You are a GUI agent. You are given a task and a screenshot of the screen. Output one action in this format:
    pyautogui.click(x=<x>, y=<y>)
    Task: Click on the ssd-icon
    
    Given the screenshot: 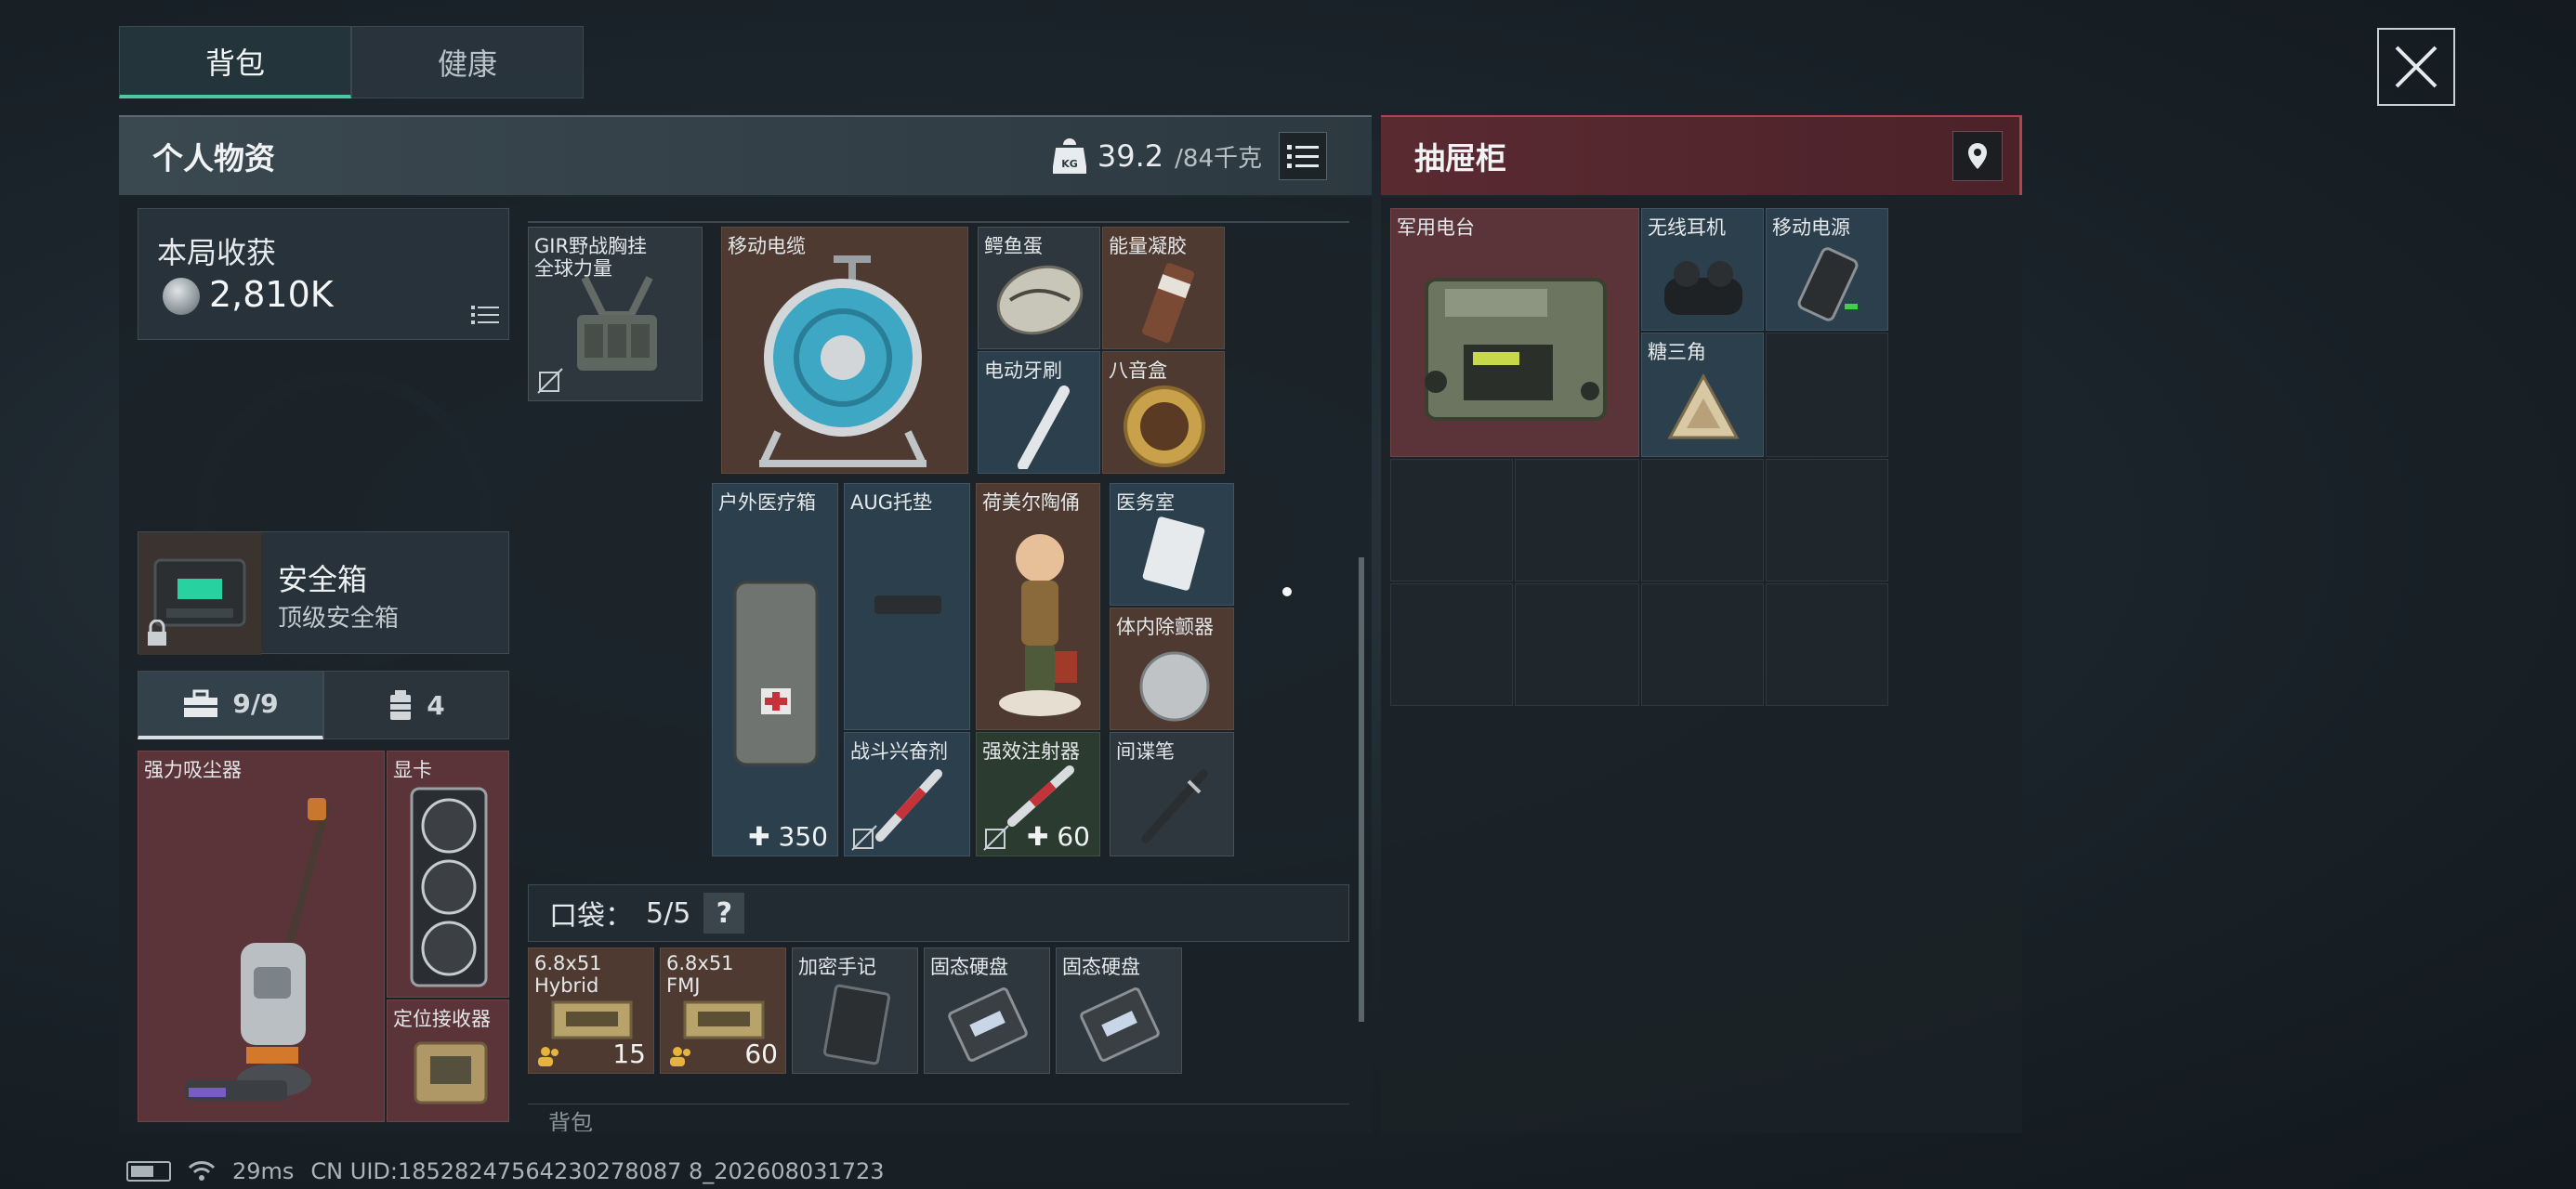 What is the action you would take?
    pyautogui.click(x=1120, y=1024)
    